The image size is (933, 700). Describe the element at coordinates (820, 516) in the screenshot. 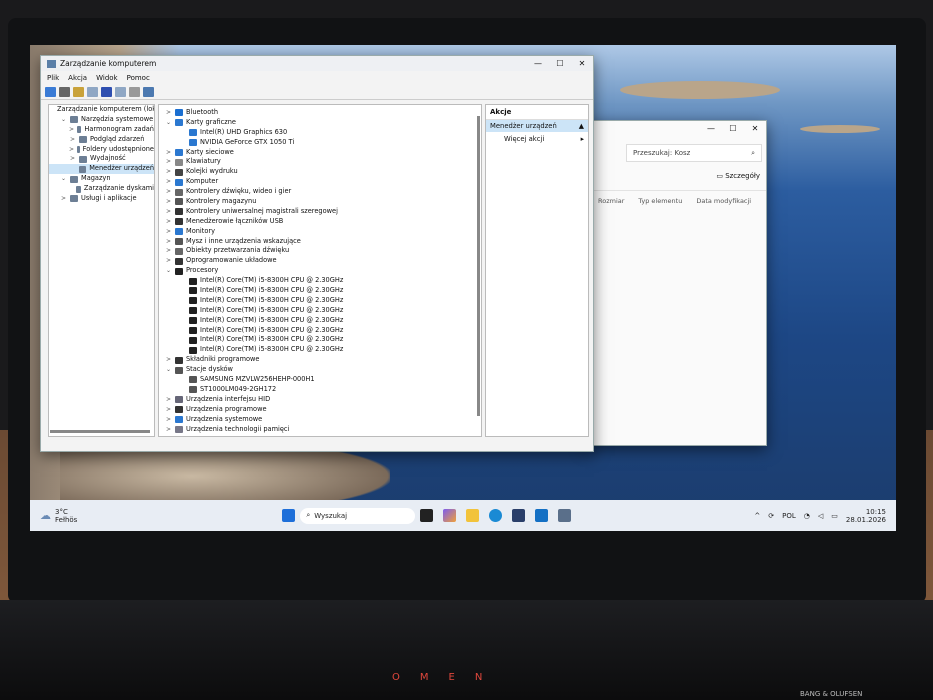

I see `volume-icon: ◁` at that location.